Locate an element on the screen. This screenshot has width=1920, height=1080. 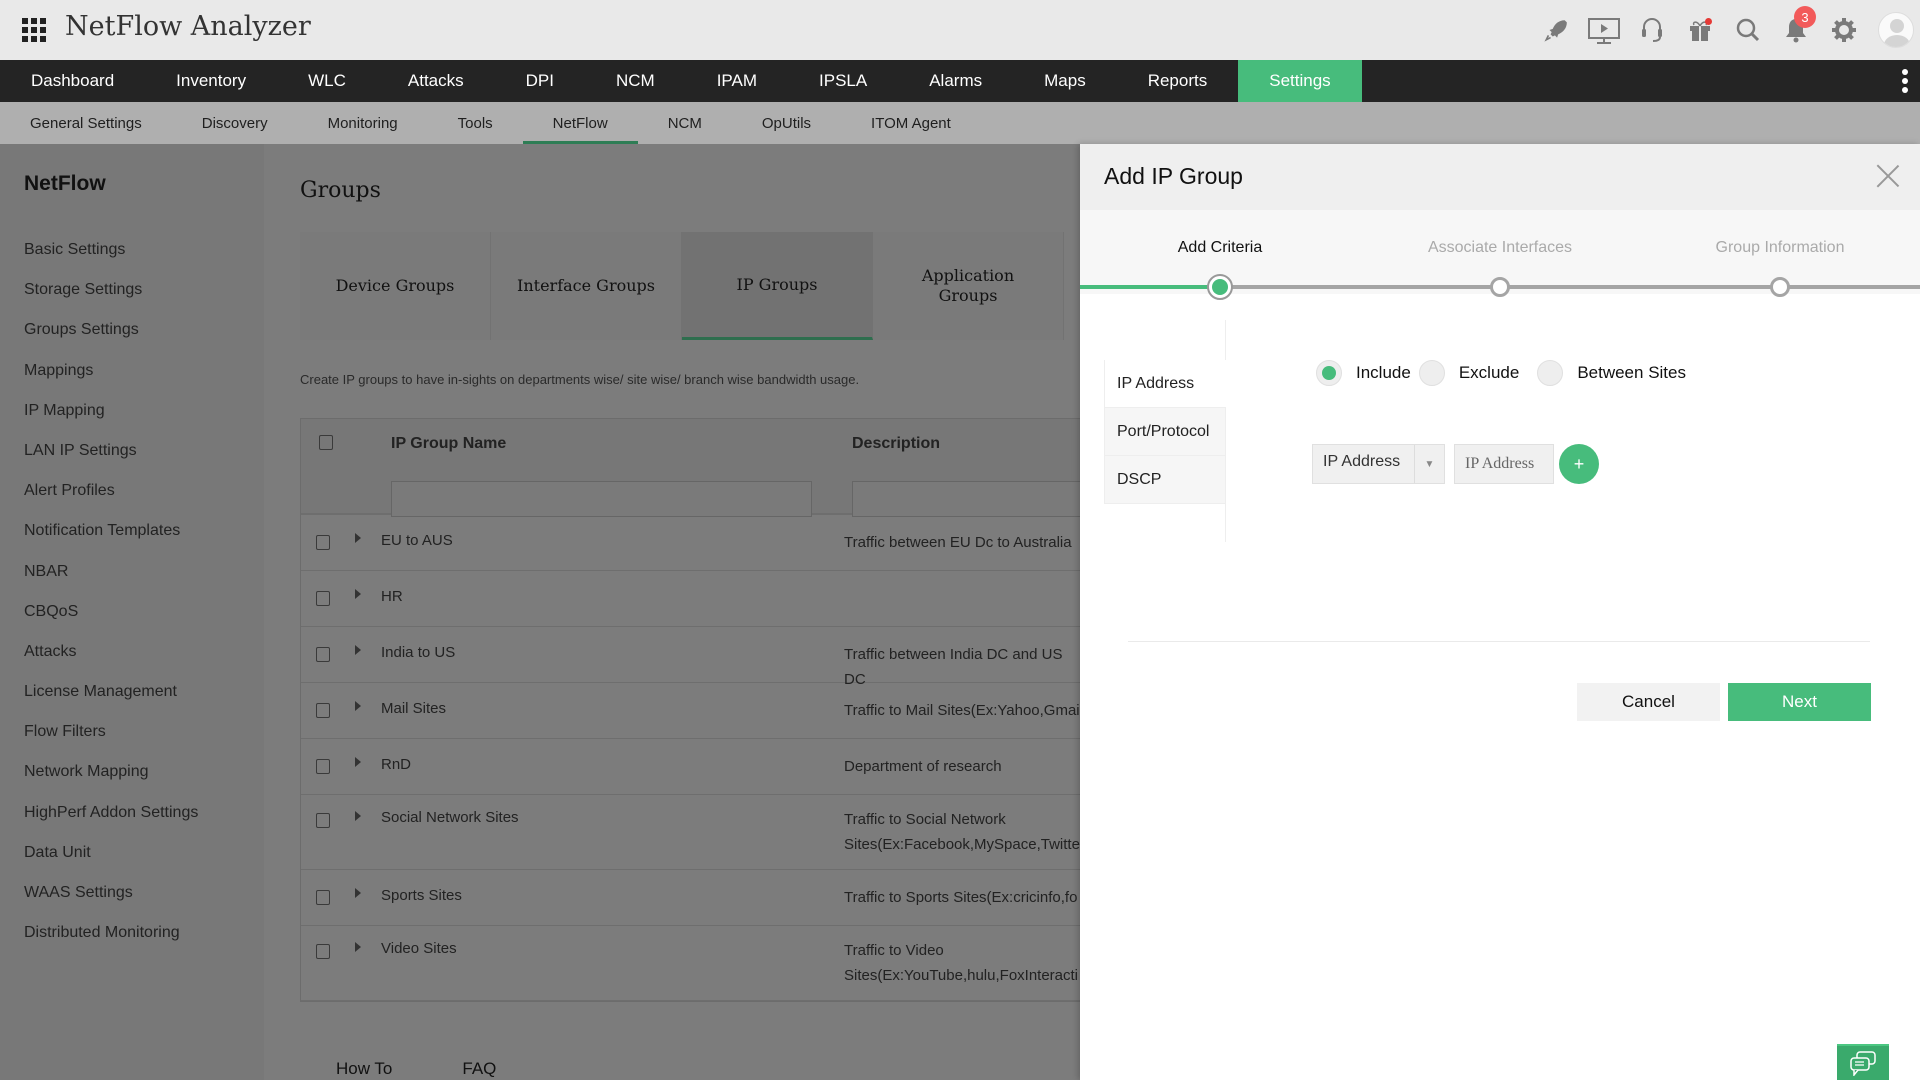
row-group-name: Mail Sites is located at coordinates (413, 708).